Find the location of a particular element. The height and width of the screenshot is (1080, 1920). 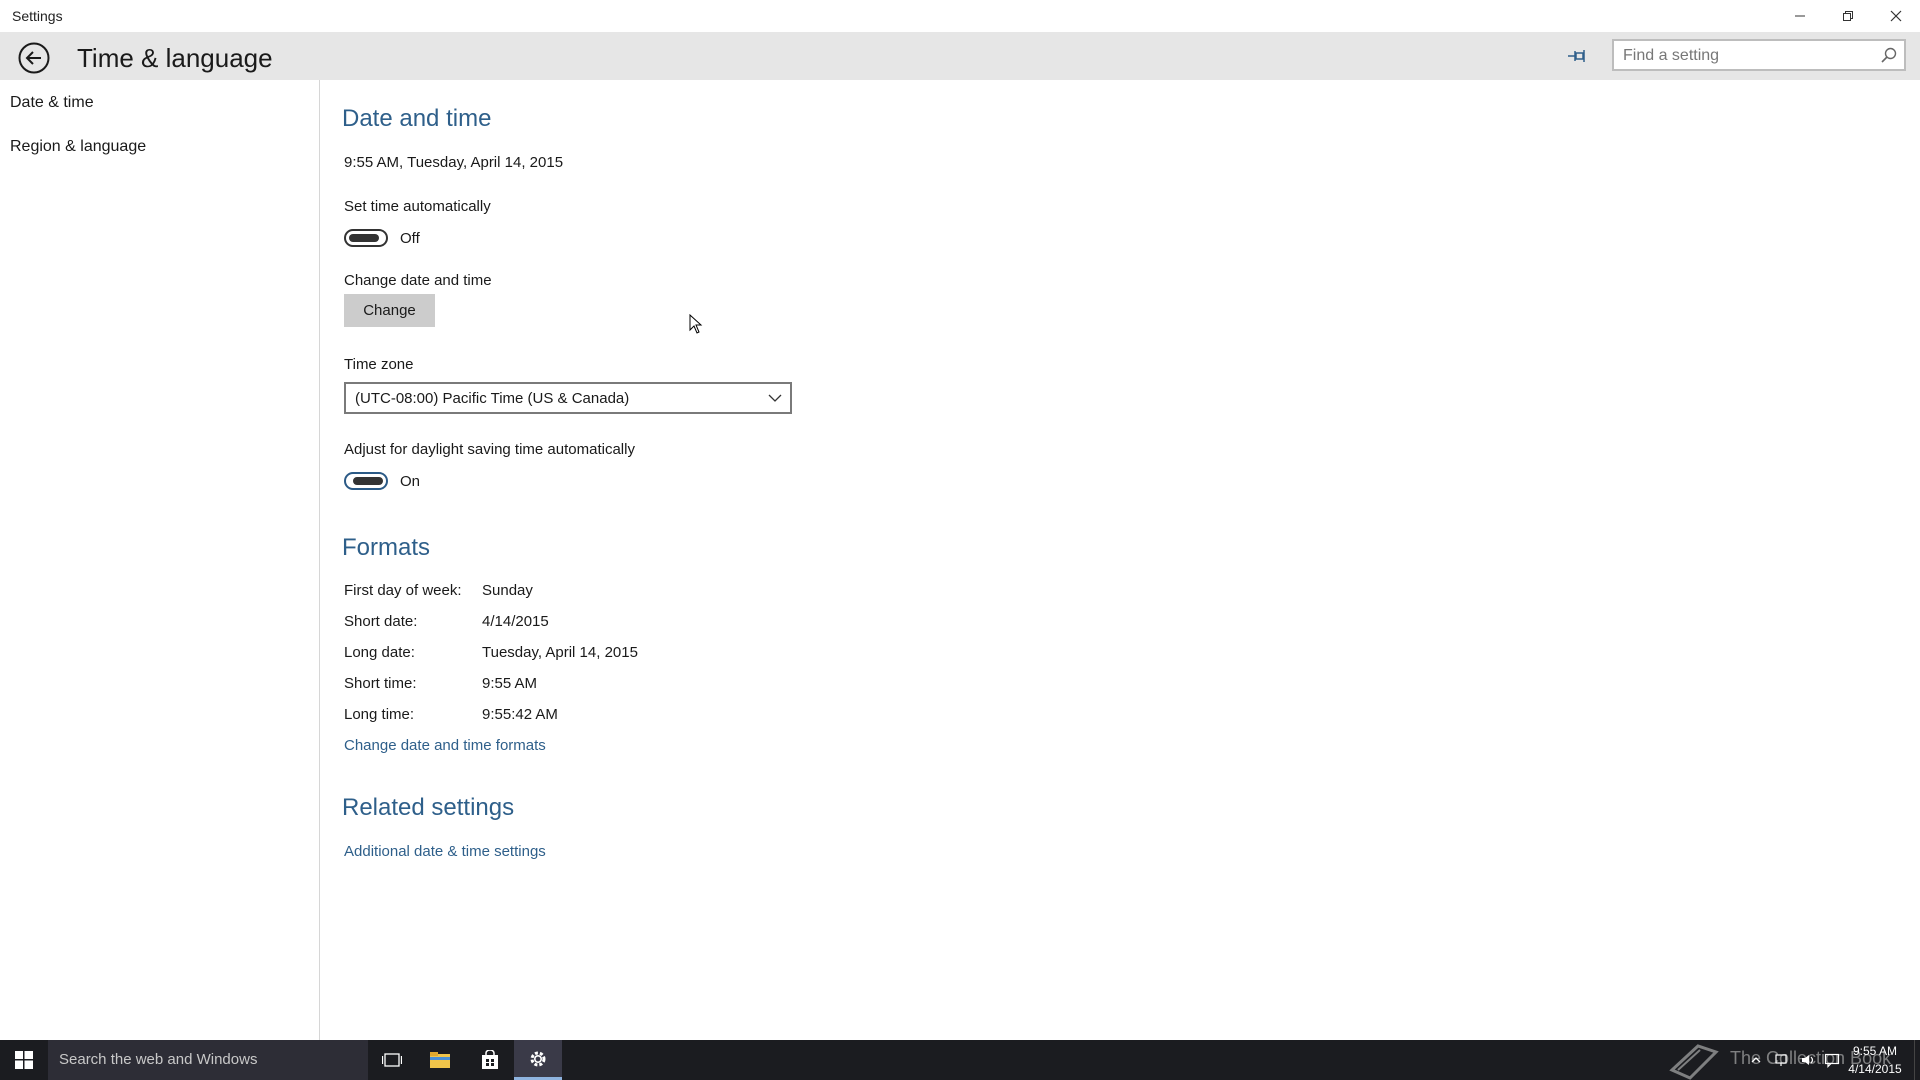

start-button is located at coordinates (24, 1060).